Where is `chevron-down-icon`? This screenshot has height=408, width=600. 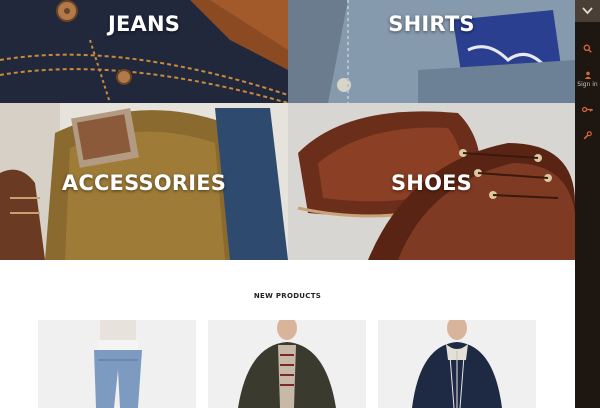 chevron-down-icon is located at coordinates (587, 11).